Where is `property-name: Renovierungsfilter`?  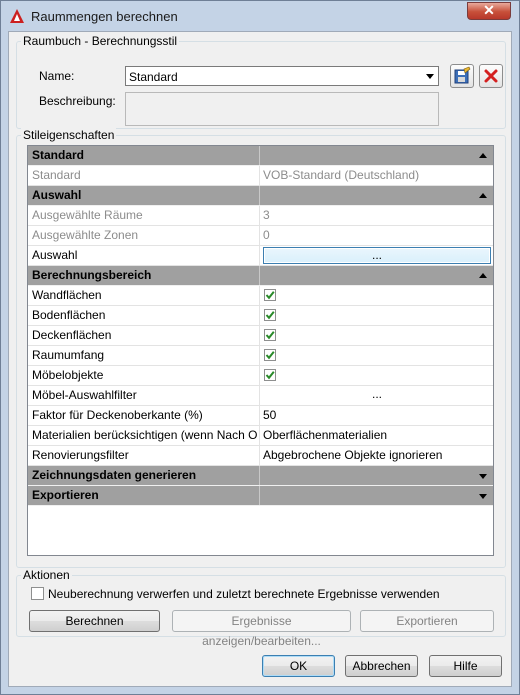 property-name: Renovierungsfilter is located at coordinates (144, 455).